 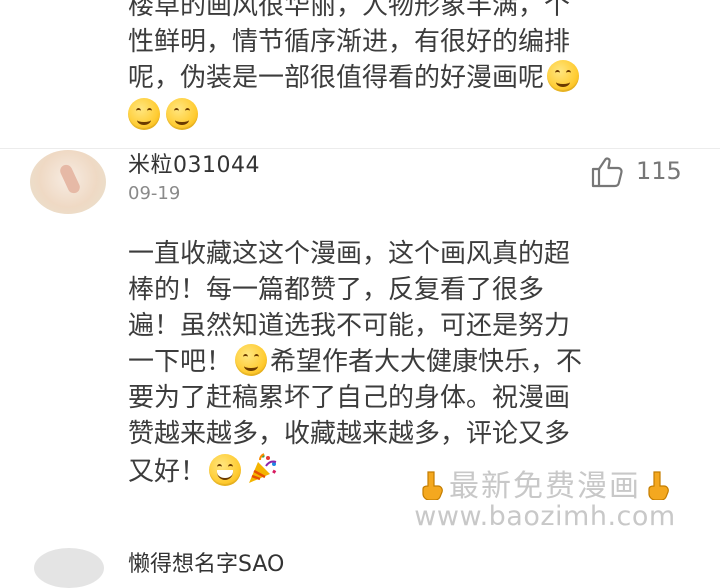 I want to click on comment-line: 一下吧！ 希望作者大大健康快乐，不, so click(x=355, y=362).